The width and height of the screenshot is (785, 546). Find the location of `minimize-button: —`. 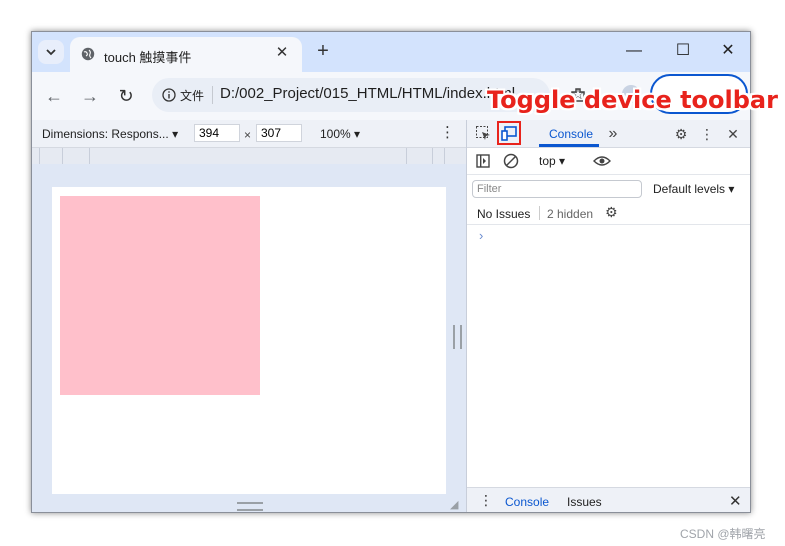

minimize-button: — is located at coordinates (634, 51).